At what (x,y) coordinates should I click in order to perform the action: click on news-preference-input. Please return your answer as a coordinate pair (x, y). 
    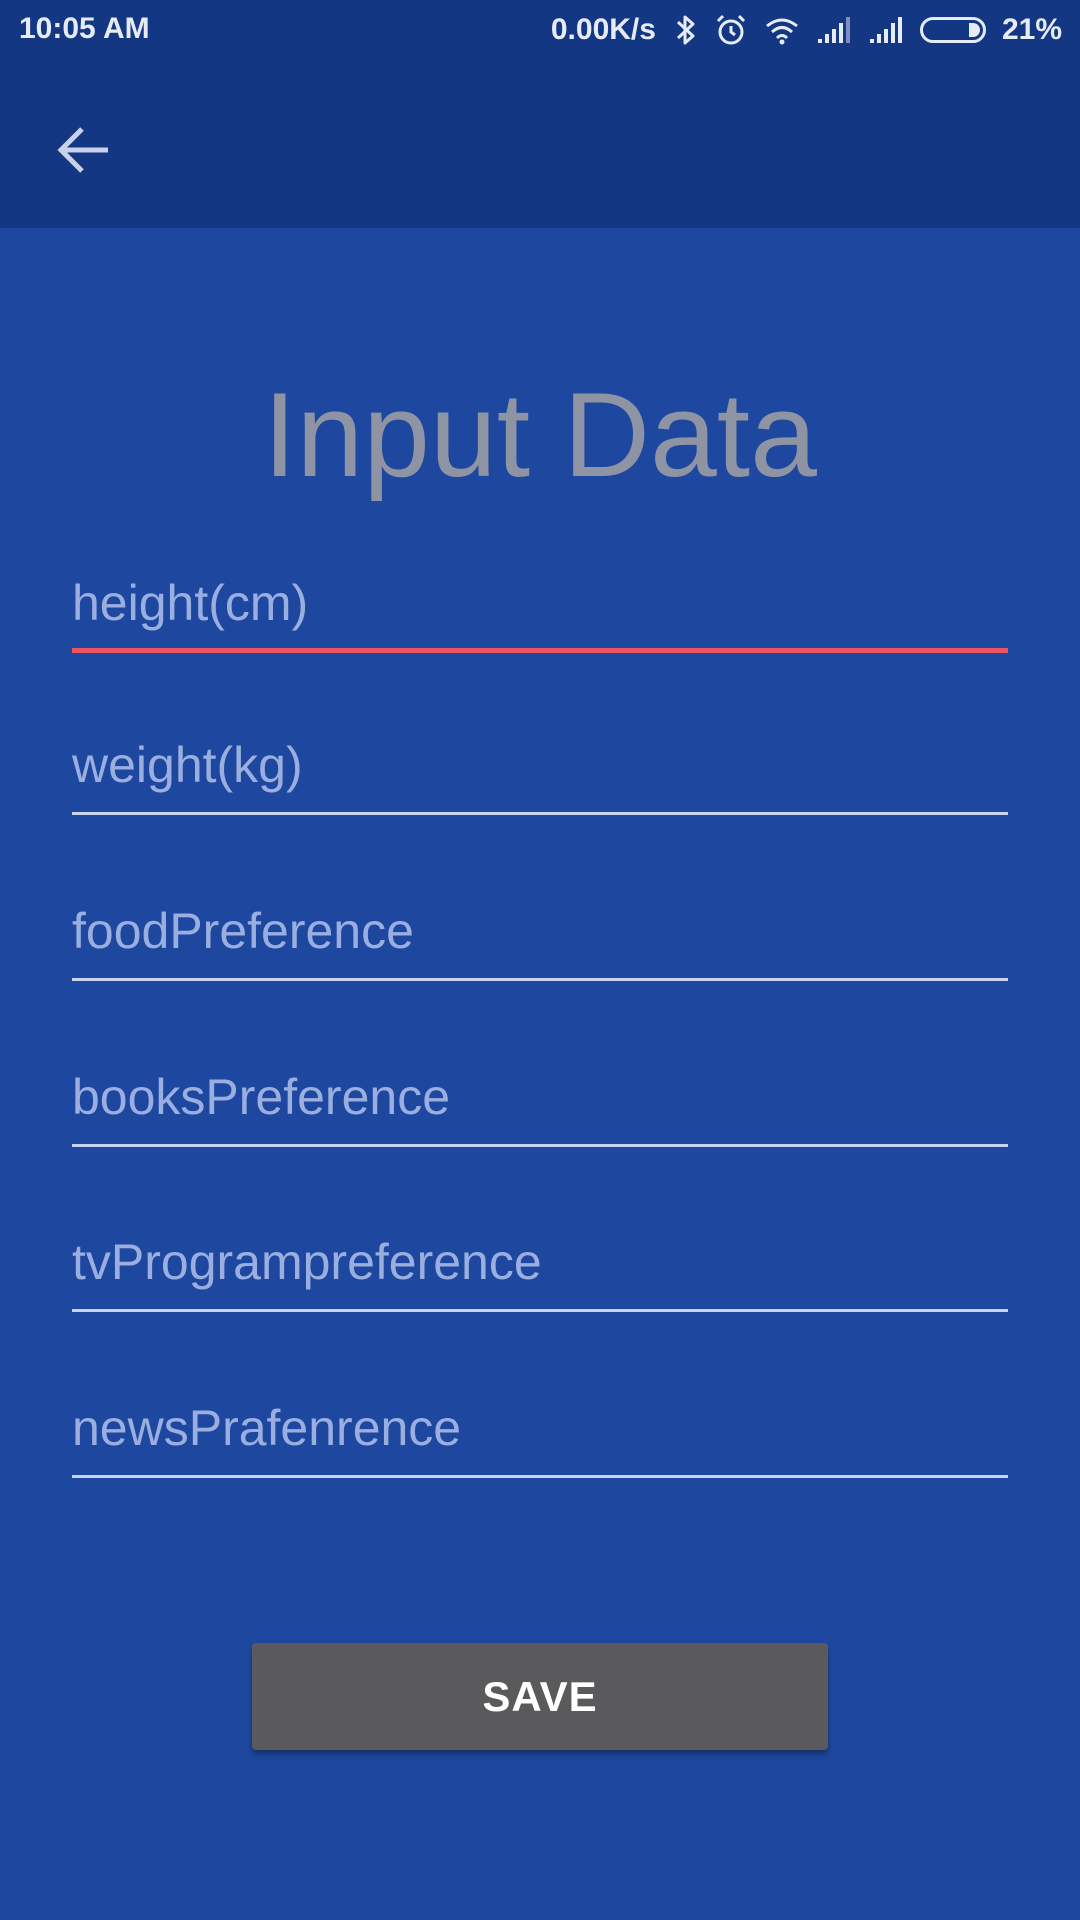
    Looking at the image, I should click on (540, 1428).